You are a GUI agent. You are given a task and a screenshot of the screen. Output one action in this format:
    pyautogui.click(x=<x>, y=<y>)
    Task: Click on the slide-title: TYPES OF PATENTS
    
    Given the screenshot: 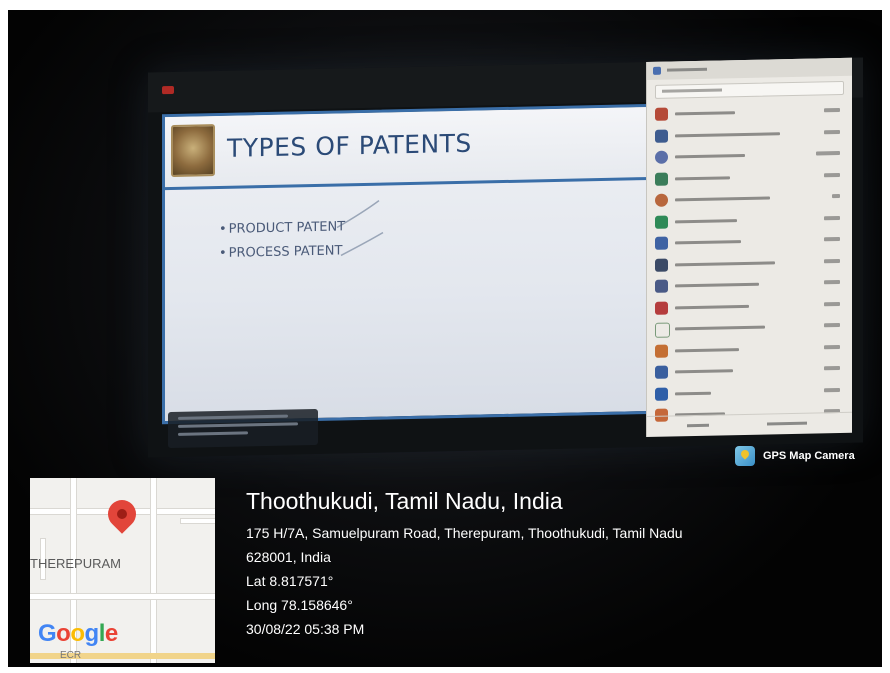 What is the action you would take?
    pyautogui.click(x=349, y=145)
    